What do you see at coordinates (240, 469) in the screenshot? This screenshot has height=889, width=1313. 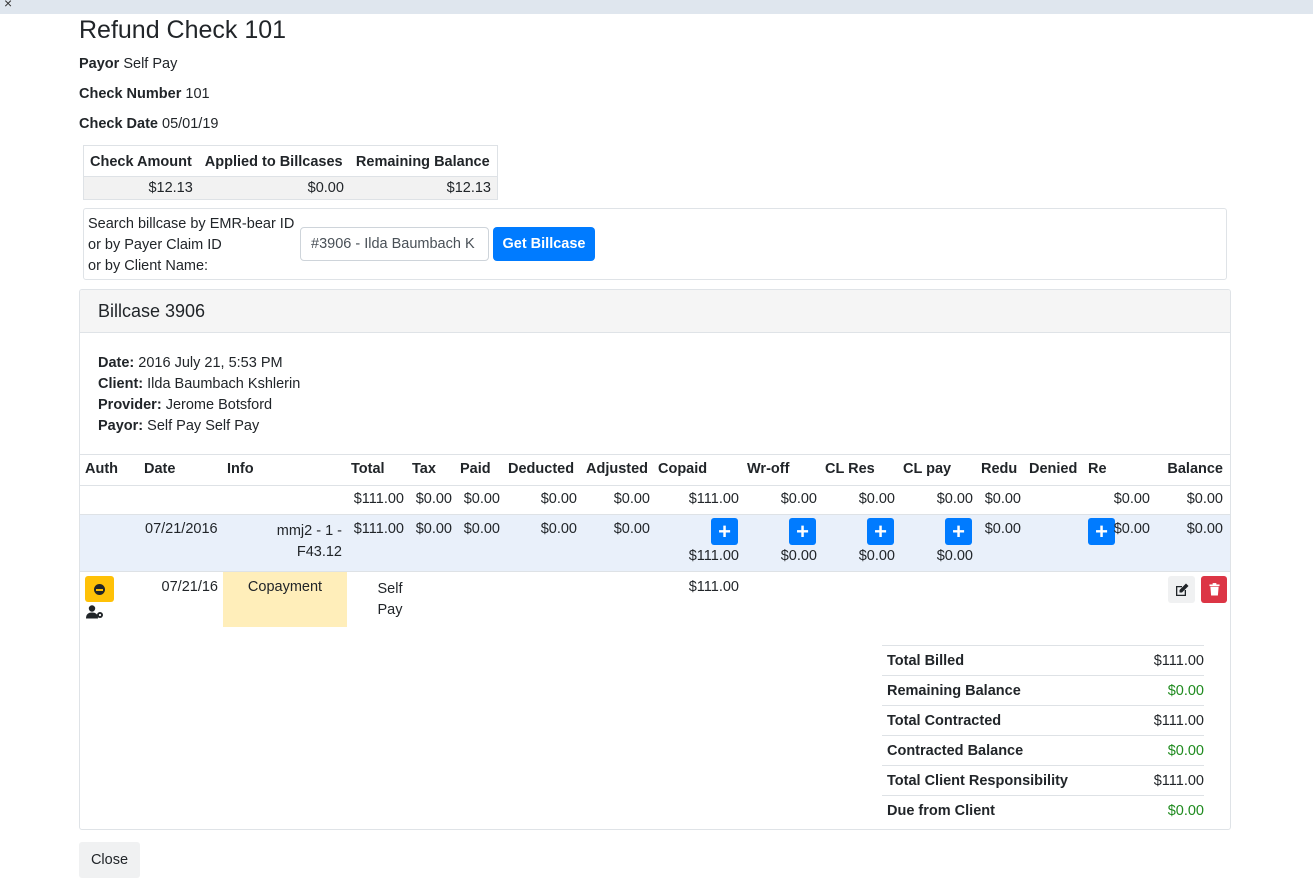 I see `col-info: Info` at bounding box center [240, 469].